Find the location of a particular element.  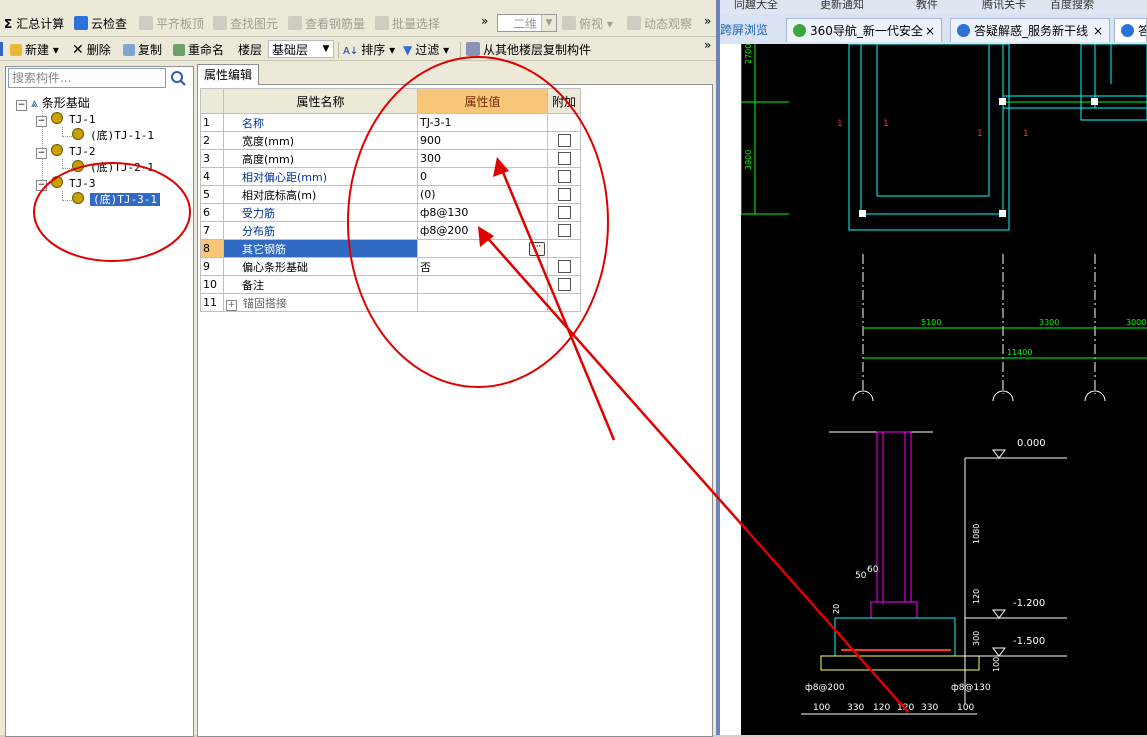

toolbar1-overflow-right: » is located at coordinates (707, 21).